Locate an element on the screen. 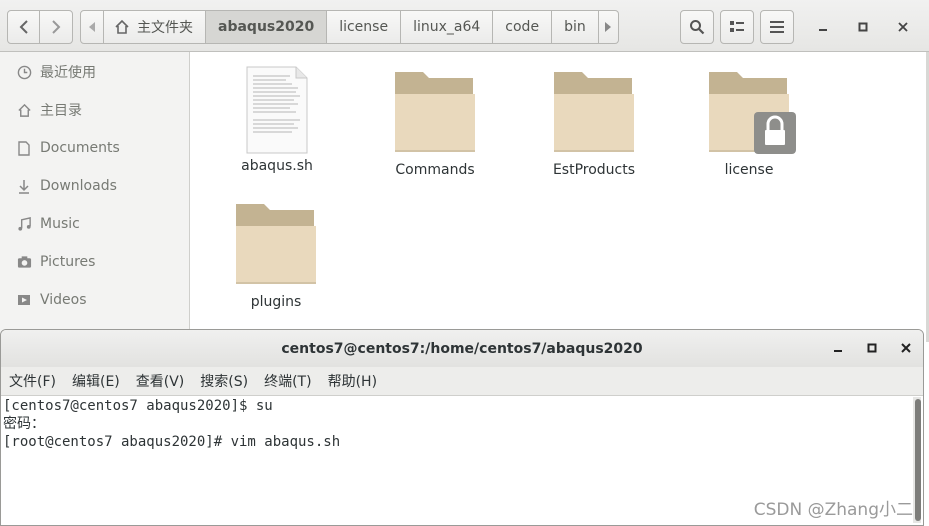  file-name: Commands is located at coordinates (435, 170).